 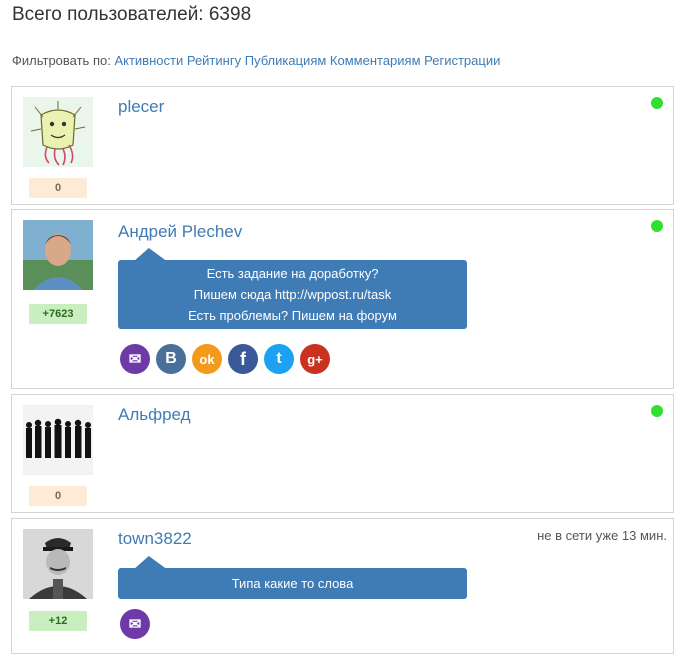 I want to click on monster-drawing-avatar, so click(x=58, y=132).